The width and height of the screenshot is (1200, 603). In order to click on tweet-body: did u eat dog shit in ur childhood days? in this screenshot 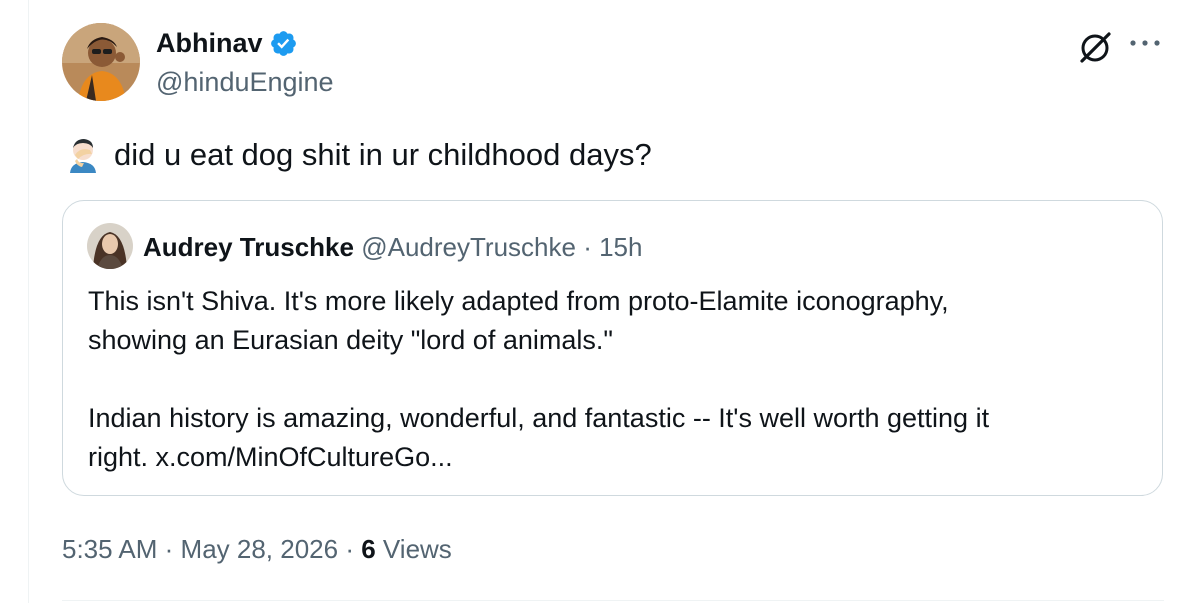, I will do `click(383, 154)`.